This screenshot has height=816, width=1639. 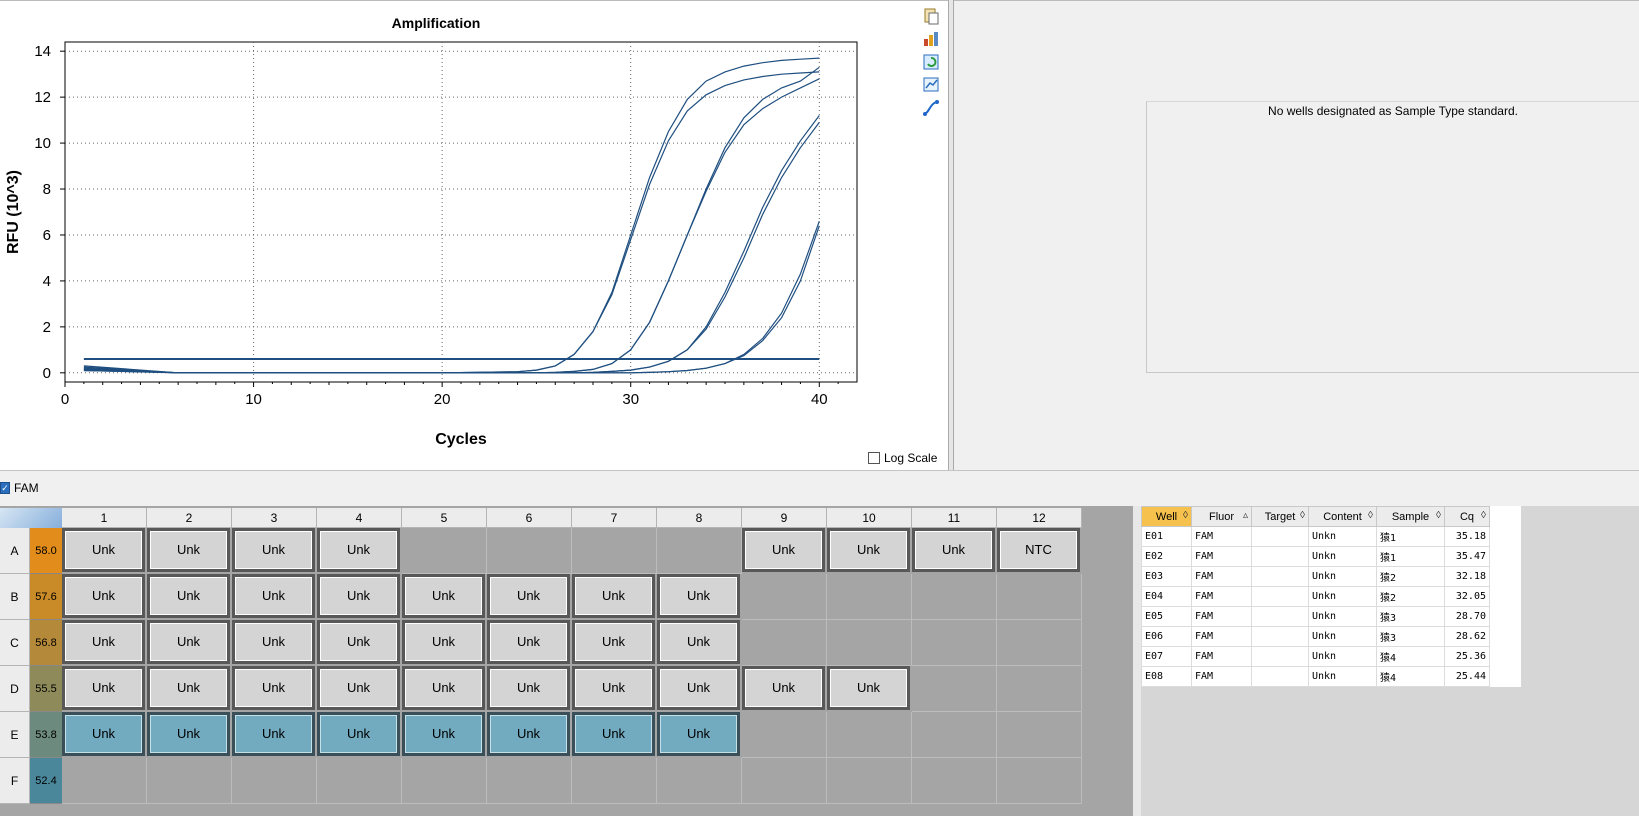 I want to click on plate-row-header: B, so click(x=15, y=597).